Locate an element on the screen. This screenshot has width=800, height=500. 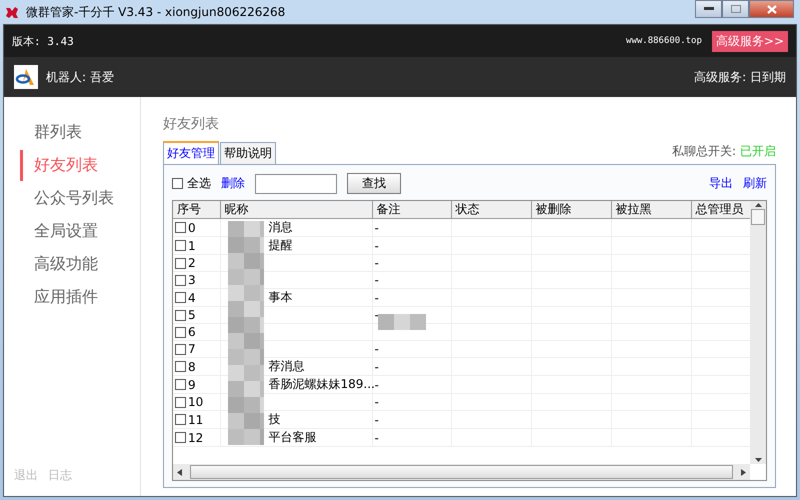
column-header: 序号 is located at coordinates (196, 209).